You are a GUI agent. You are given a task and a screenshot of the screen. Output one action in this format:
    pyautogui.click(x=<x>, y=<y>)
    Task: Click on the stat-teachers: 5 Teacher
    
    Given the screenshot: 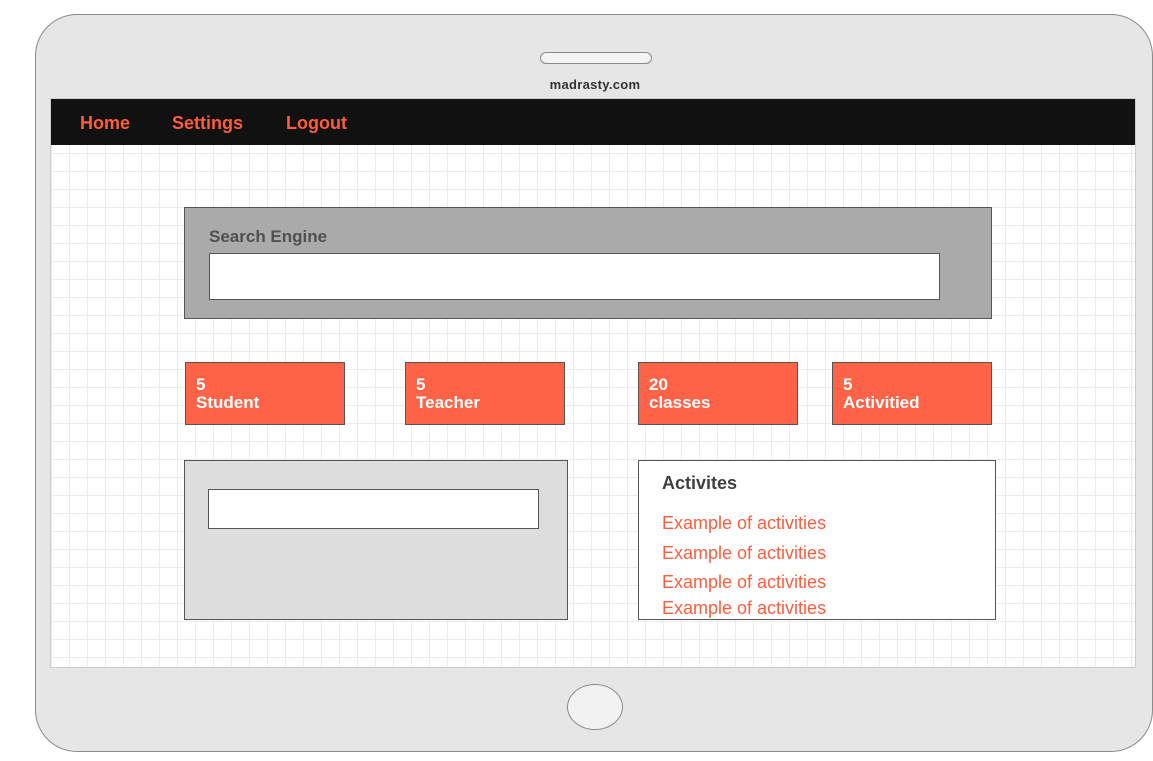 What is the action you would take?
    pyautogui.click(x=485, y=393)
    